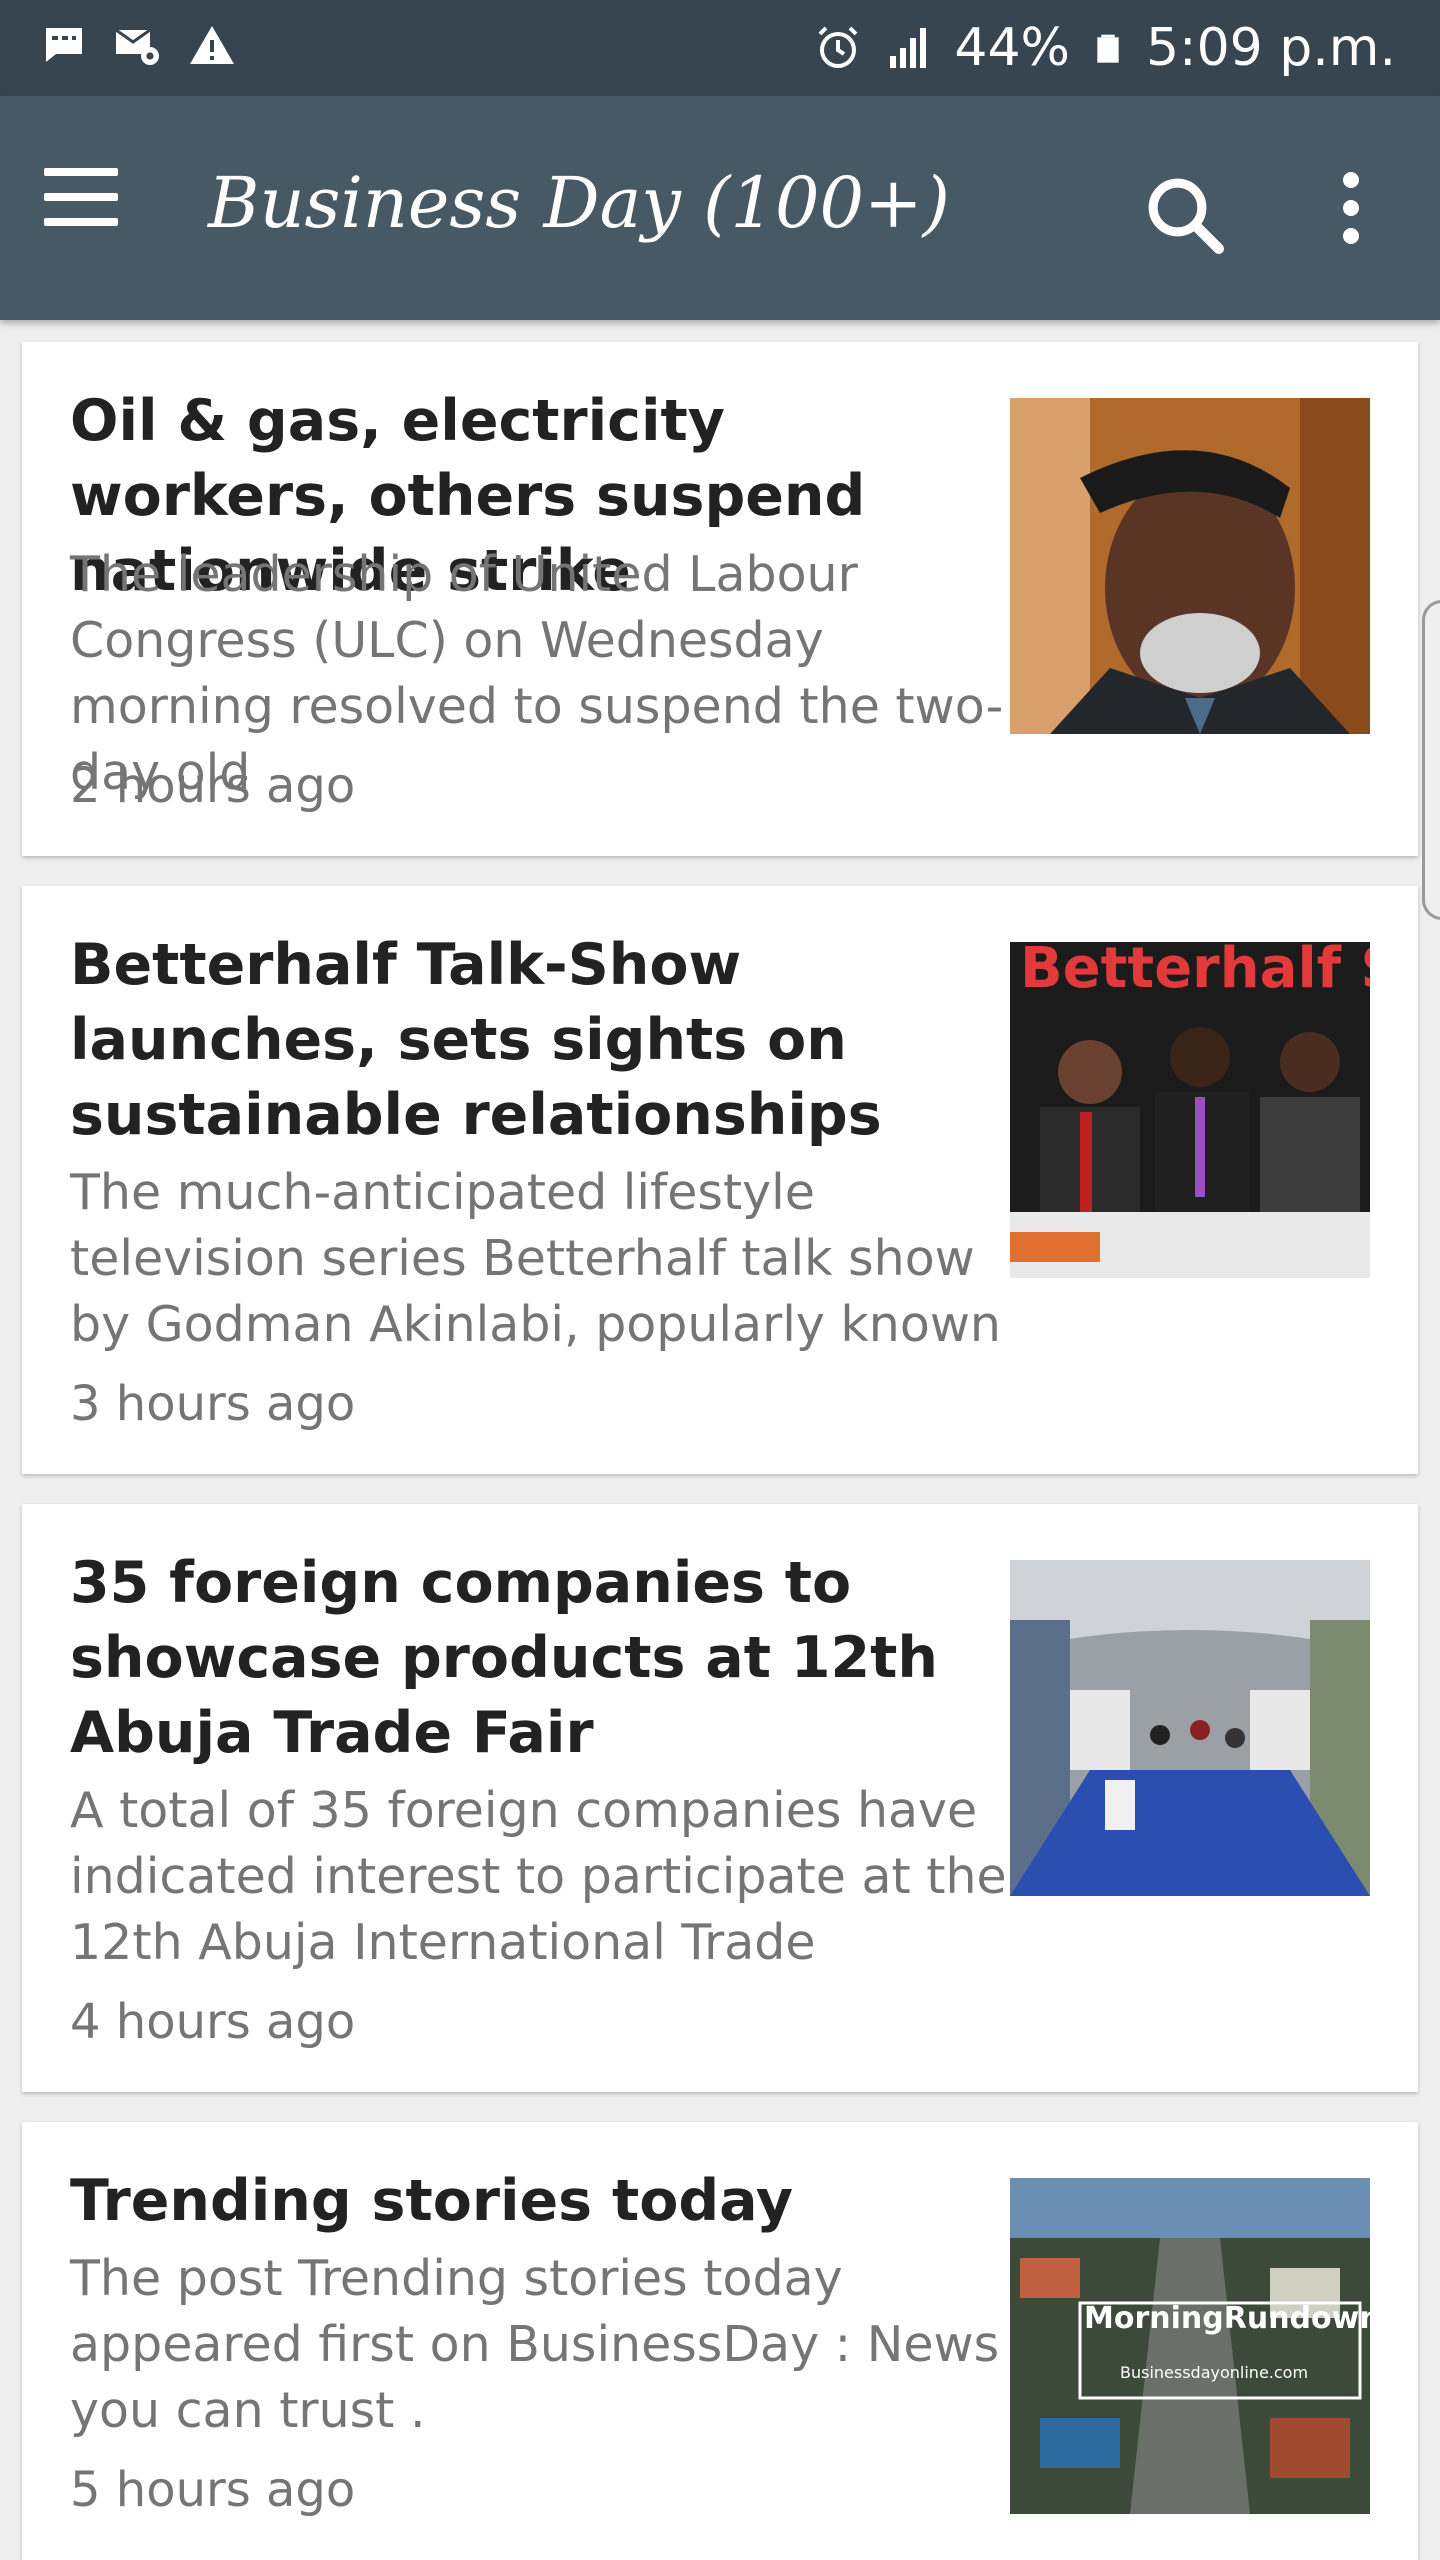  I want to click on more-vert-icon, so click(1351, 208).